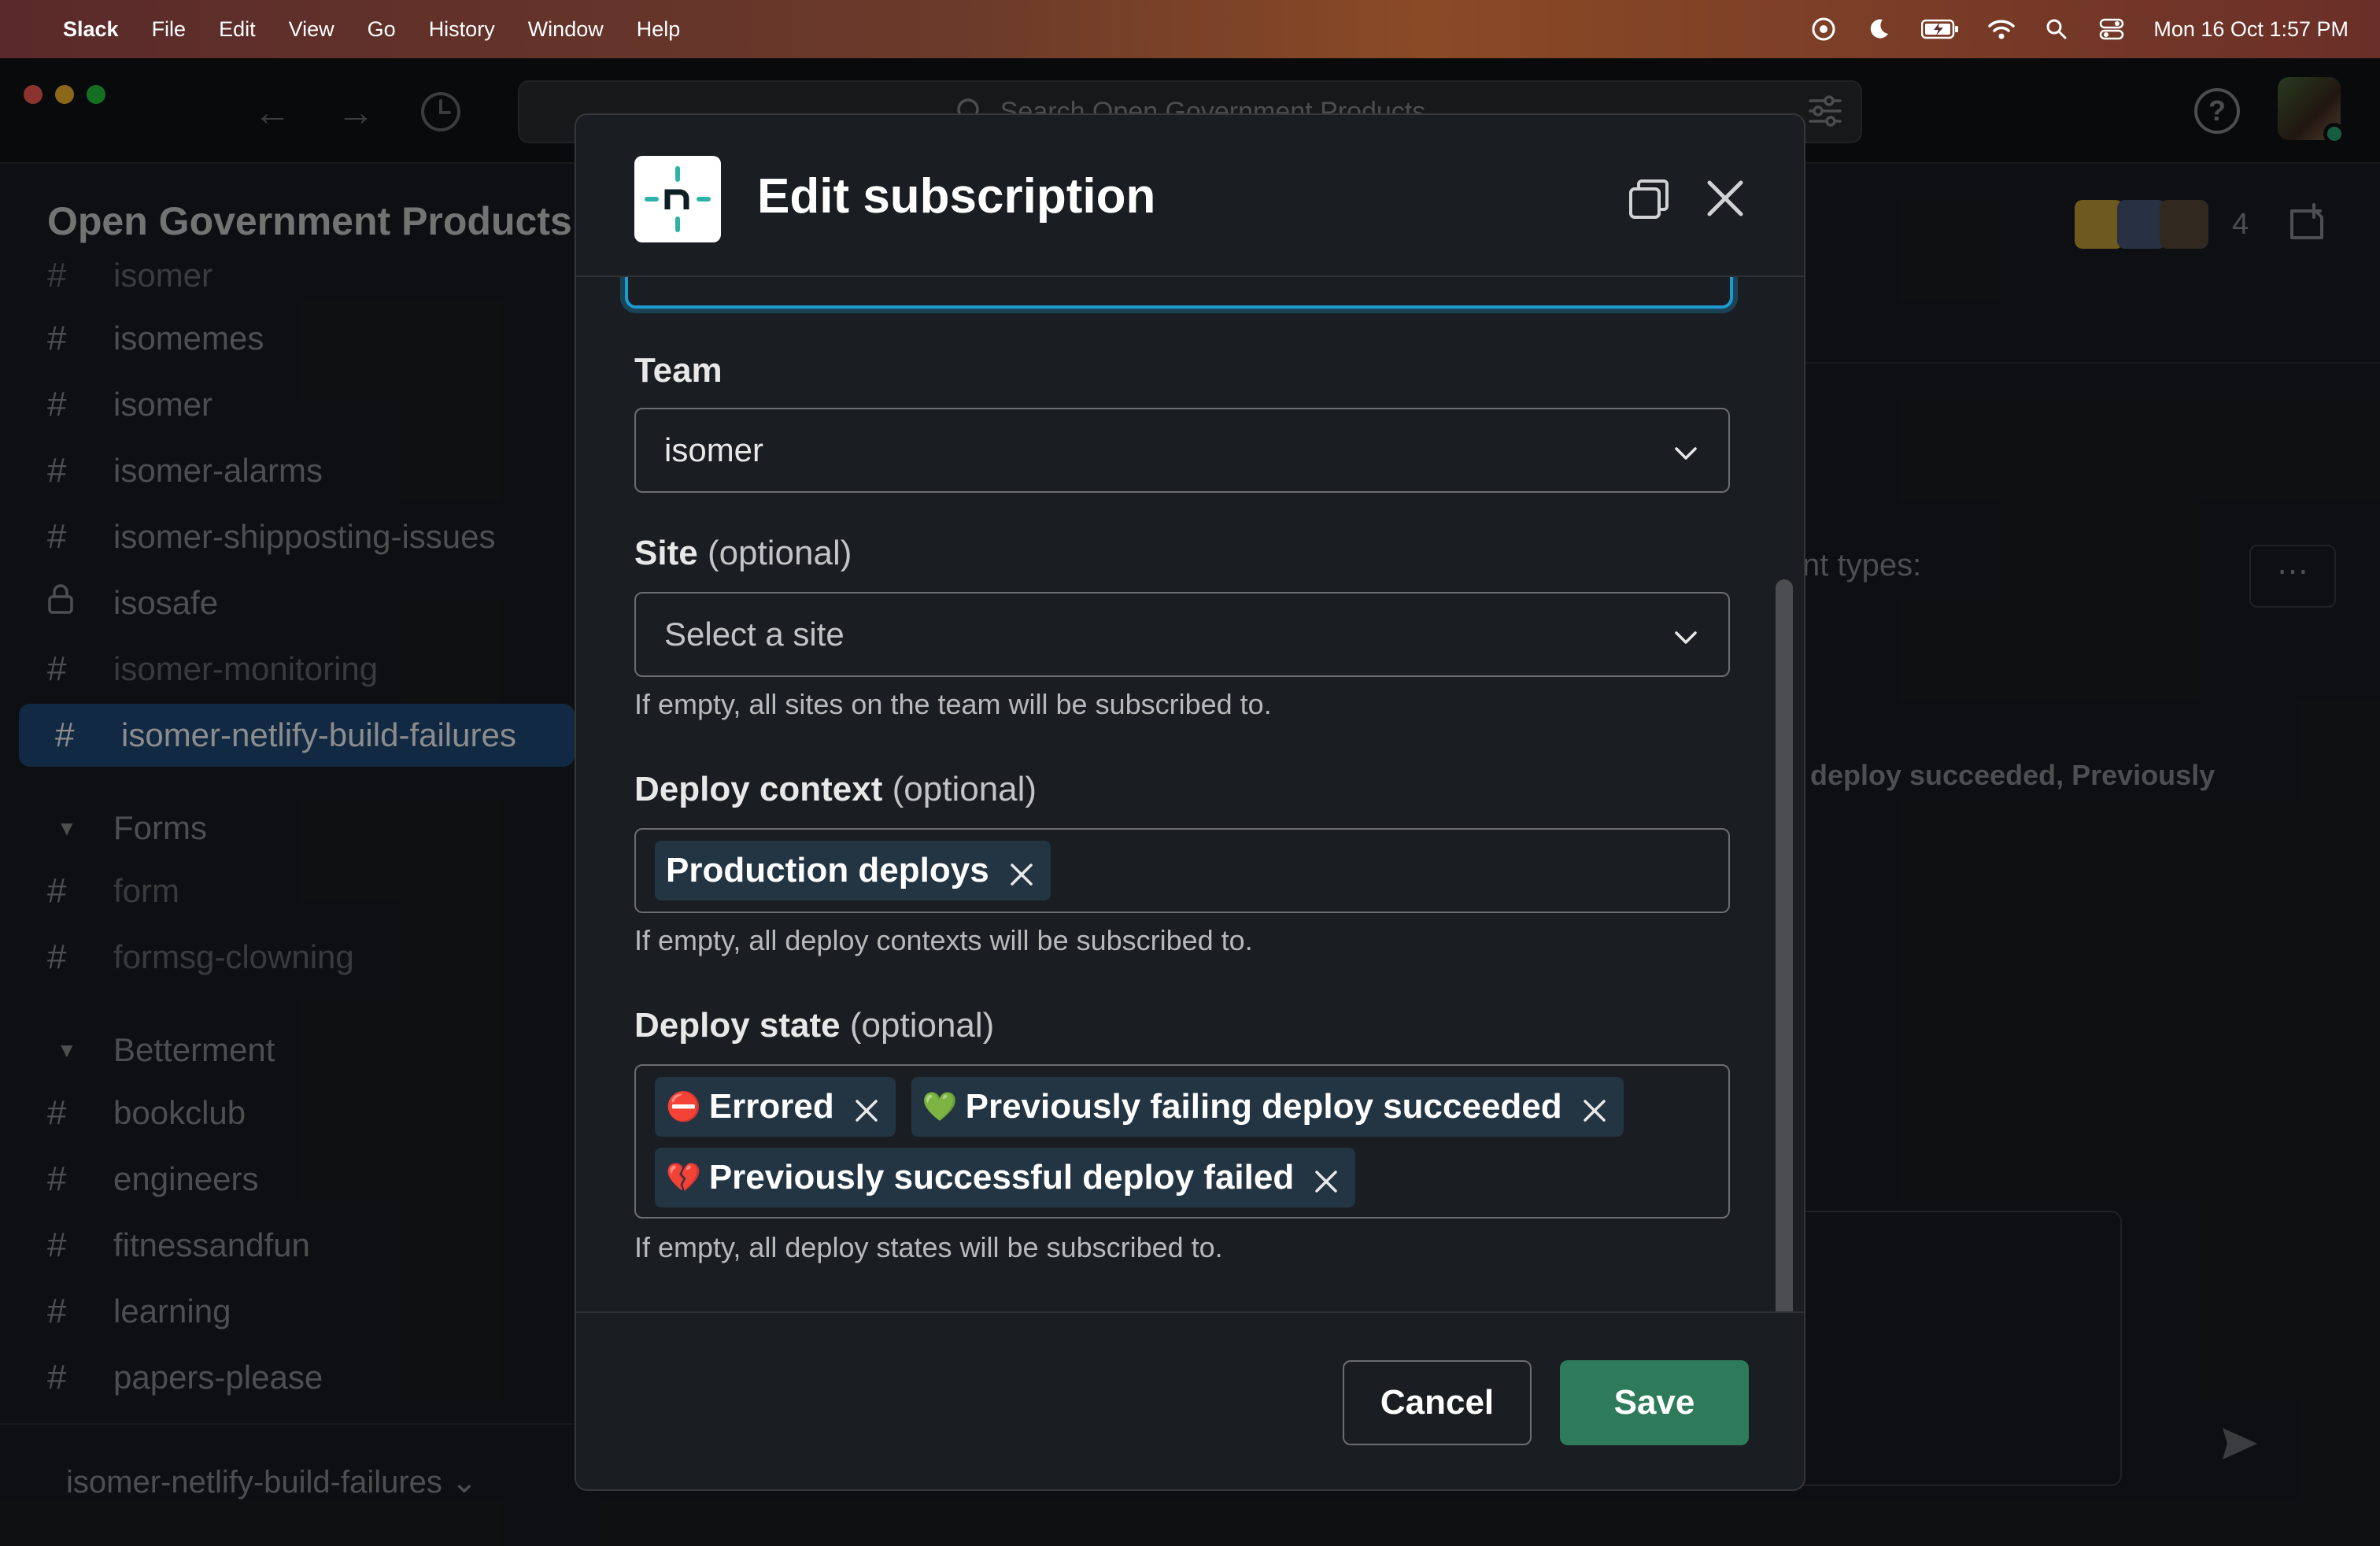 This screenshot has height=1546, width=2380. Describe the element at coordinates (659, 29) in the screenshot. I see `menu-help: Help` at that location.